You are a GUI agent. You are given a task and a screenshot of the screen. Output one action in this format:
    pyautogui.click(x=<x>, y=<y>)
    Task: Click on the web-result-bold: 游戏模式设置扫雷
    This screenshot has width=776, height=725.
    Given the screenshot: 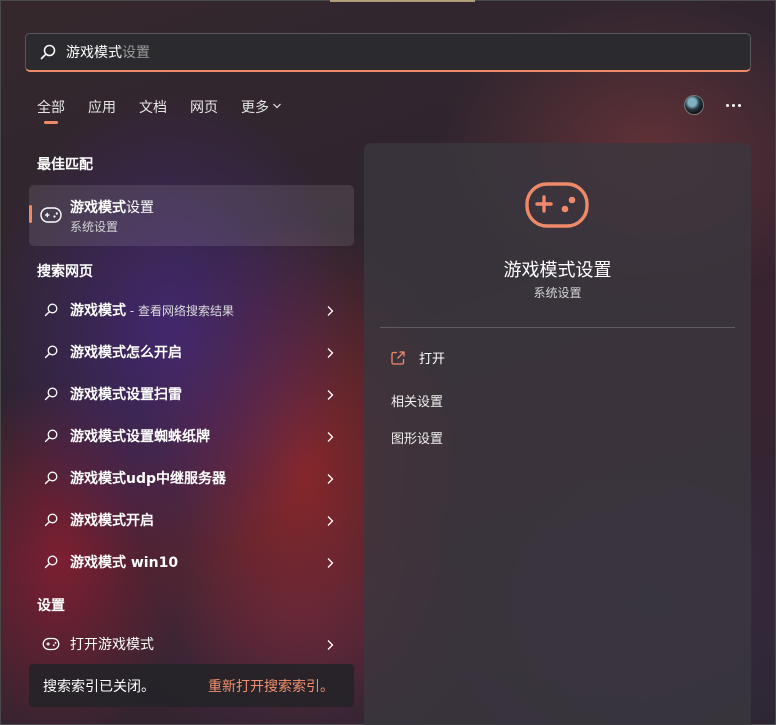 What is the action you would take?
    pyautogui.click(x=126, y=395)
    